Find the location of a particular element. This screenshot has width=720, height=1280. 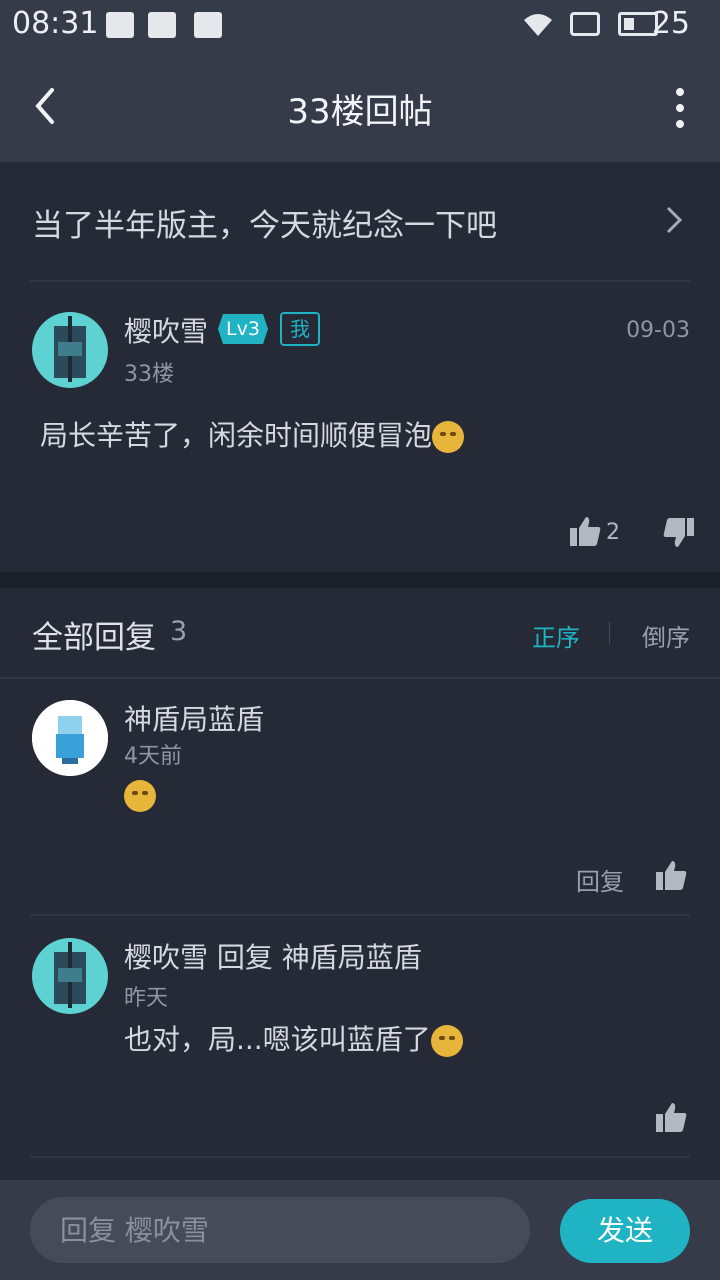

smile-emoji-icon is located at coordinates (448, 437).